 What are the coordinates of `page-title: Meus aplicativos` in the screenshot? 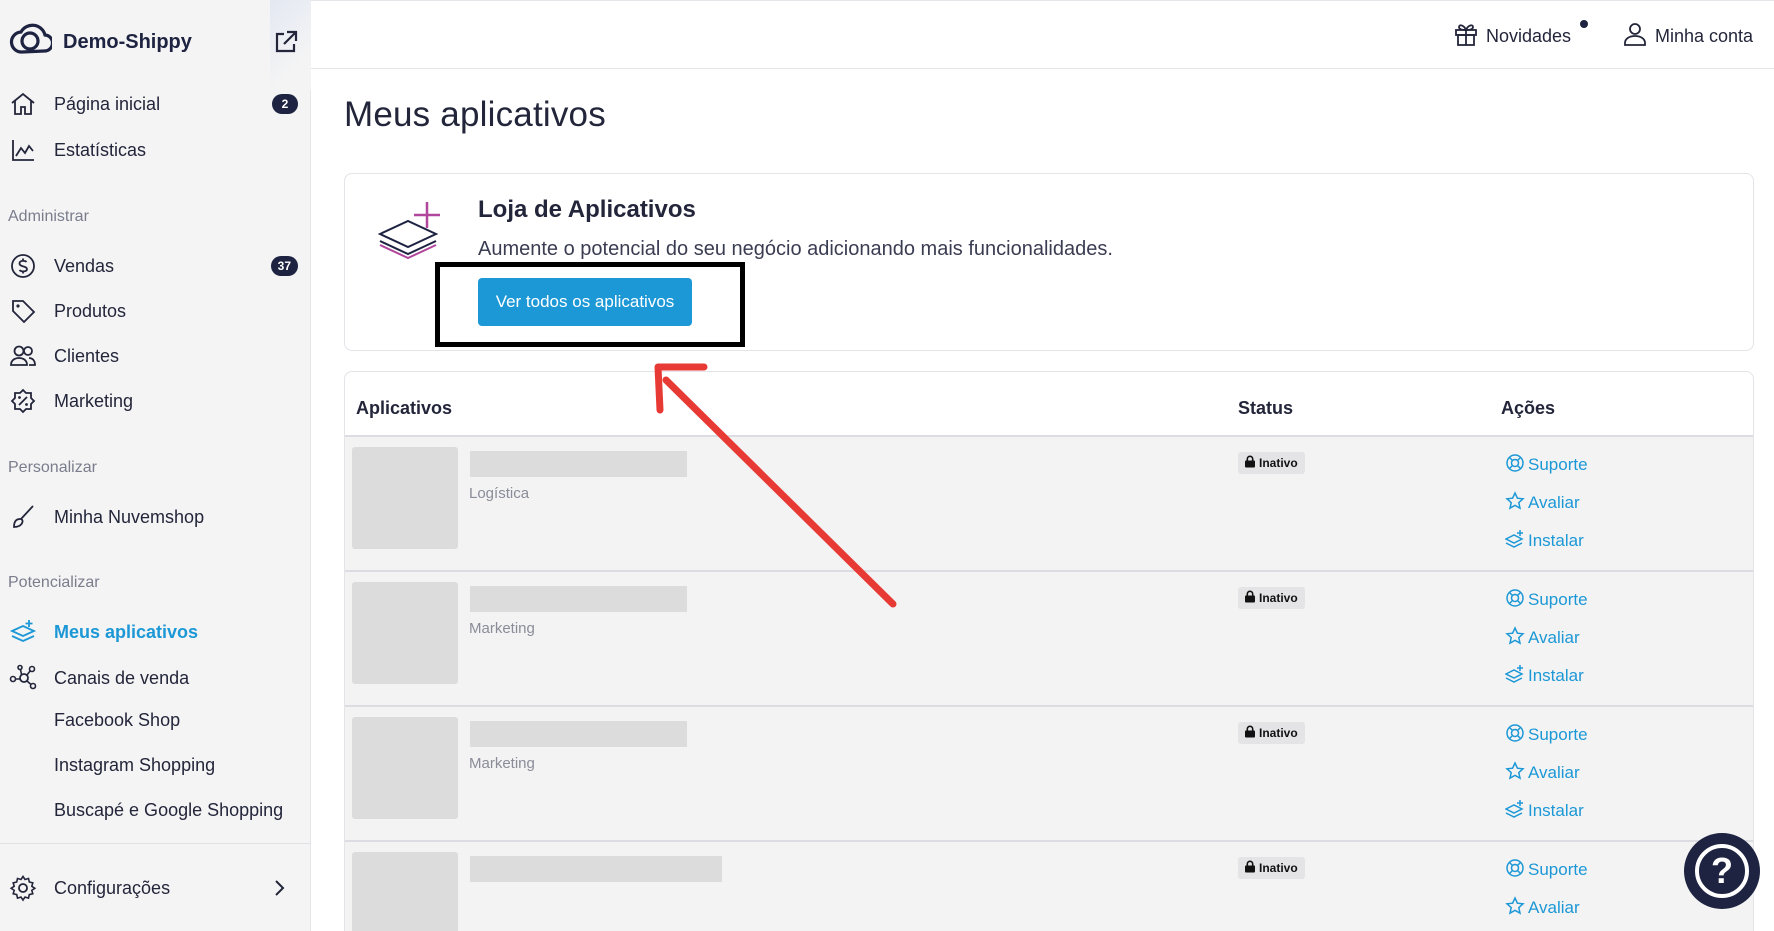 It's located at (475, 114).